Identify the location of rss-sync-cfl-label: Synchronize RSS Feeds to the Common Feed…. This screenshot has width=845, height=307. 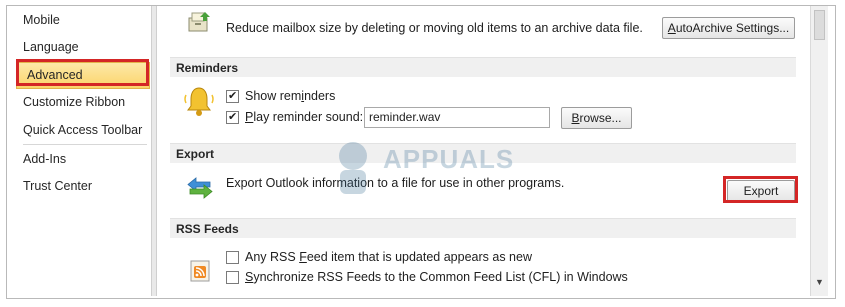
(436, 277).